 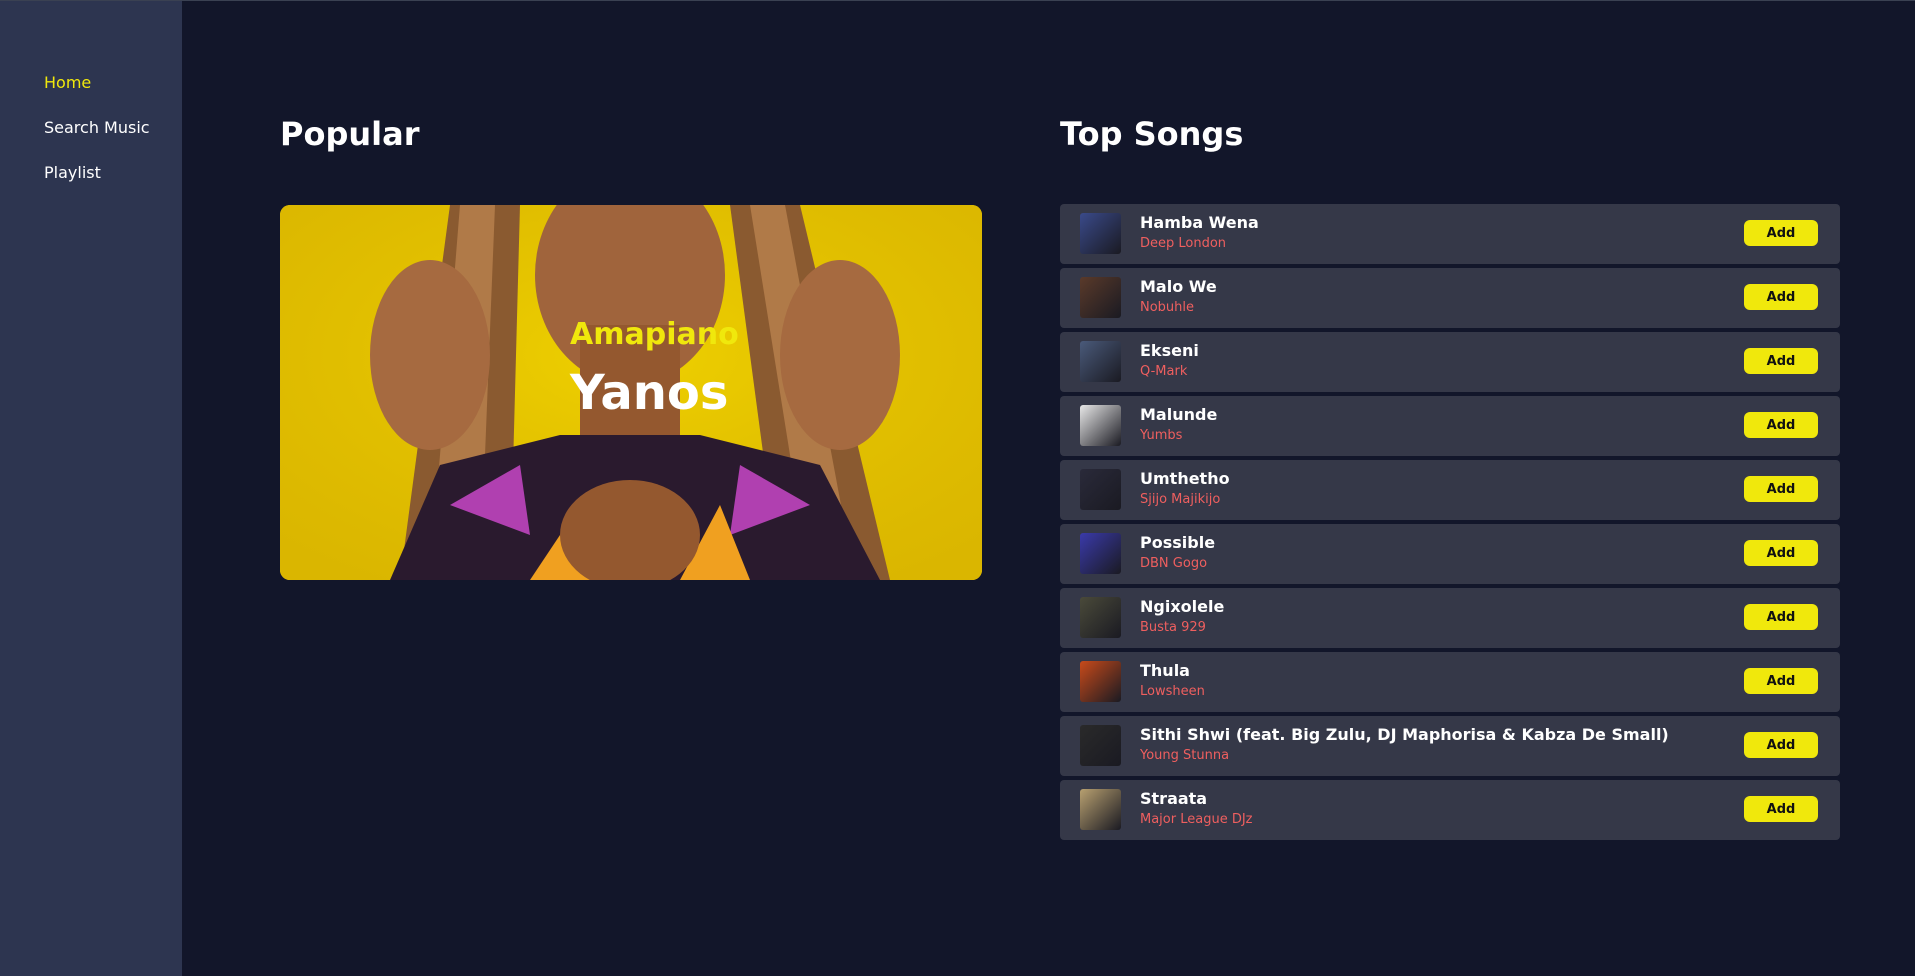 I want to click on song-row: Thula Lowsheen Add, so click(x=1450, y=682).